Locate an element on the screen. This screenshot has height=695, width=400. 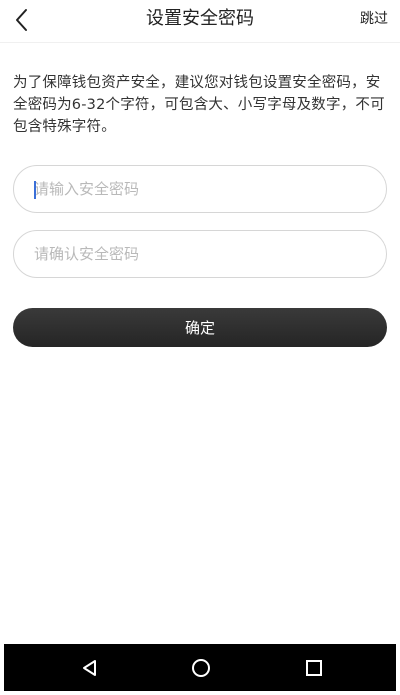
system-navigation-bar is located at coordinates (200, 667).